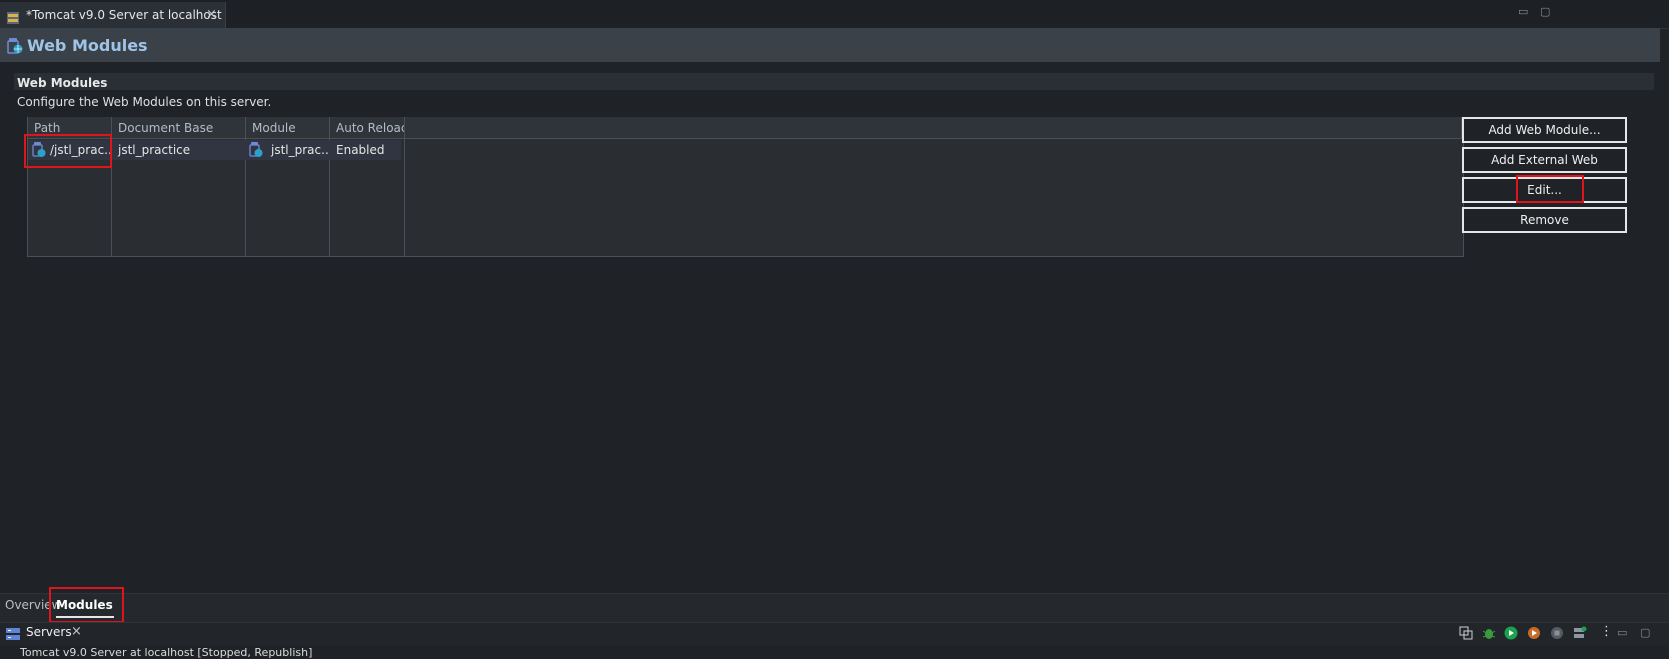  Describe the element at coordinates (288, 128) in the screenshot. I see `column-header-module: Module` at that location.